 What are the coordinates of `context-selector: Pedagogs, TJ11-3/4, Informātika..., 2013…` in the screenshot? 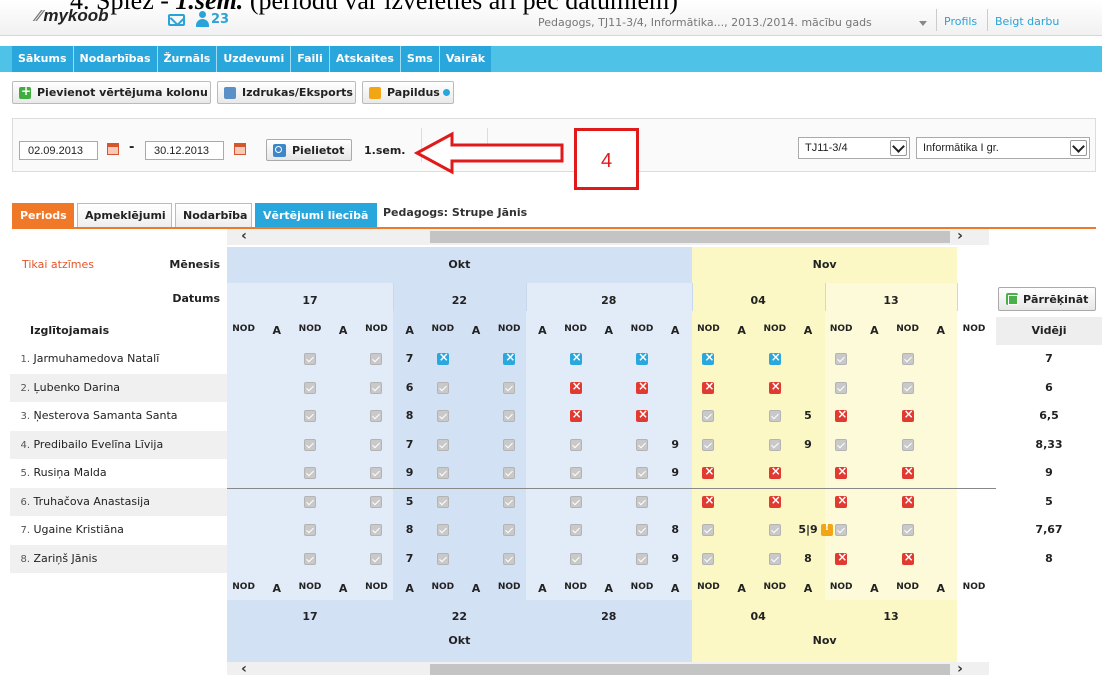 It's located at (705, 22).